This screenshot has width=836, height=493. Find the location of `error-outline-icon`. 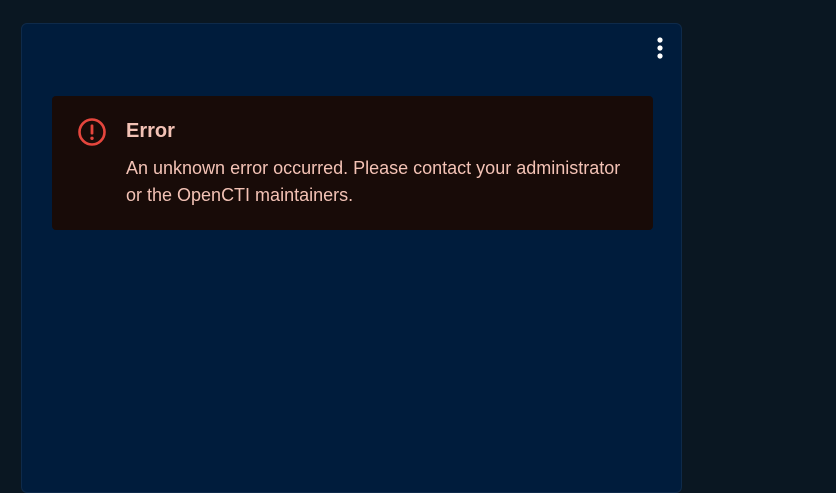

error-outline-icon is located at coordinates (92, 132).